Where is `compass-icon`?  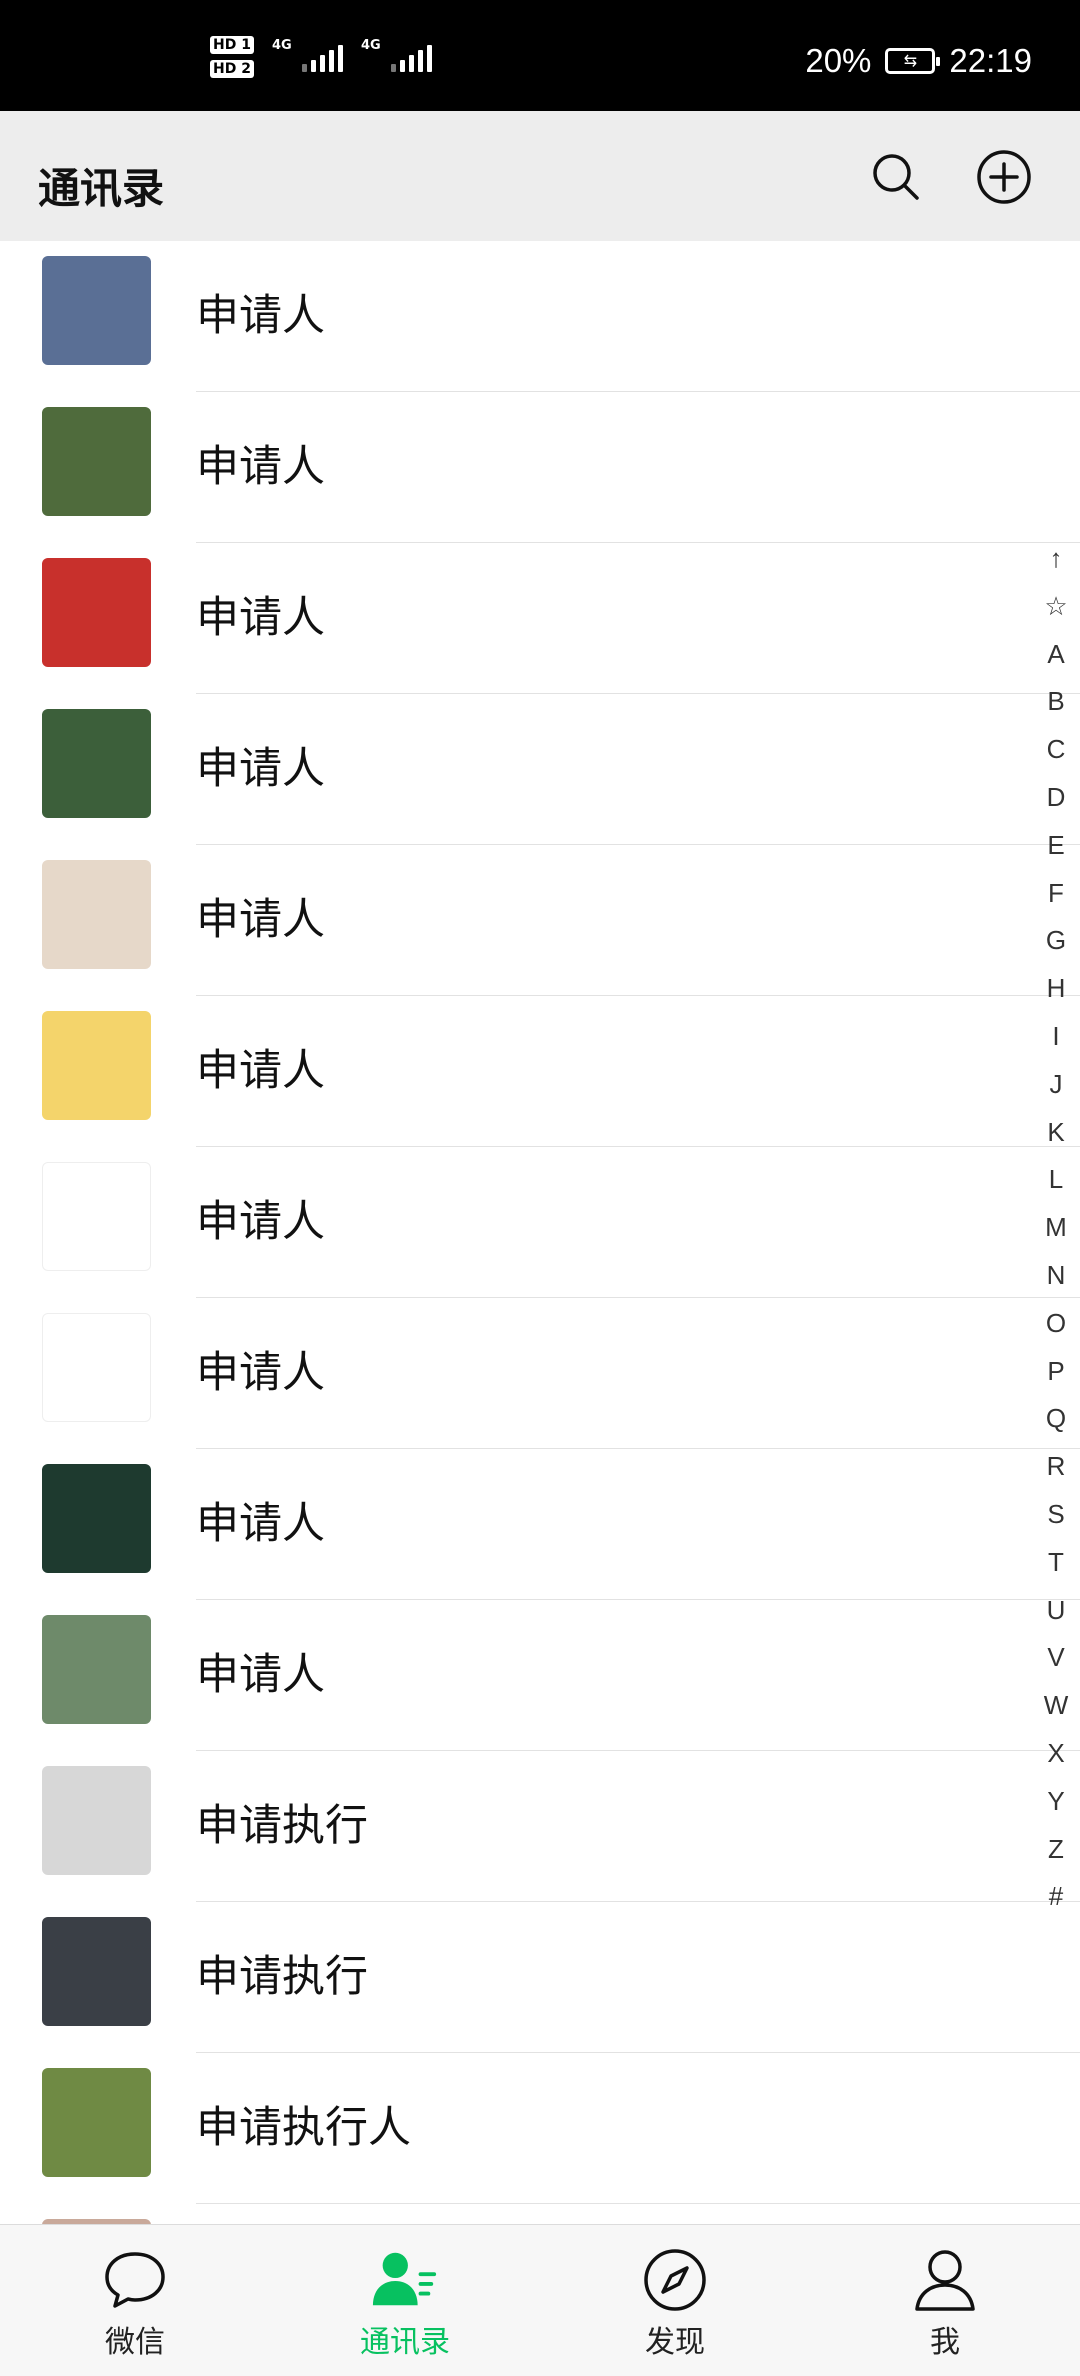 compass-icon is located at coordinates (675, 2280).